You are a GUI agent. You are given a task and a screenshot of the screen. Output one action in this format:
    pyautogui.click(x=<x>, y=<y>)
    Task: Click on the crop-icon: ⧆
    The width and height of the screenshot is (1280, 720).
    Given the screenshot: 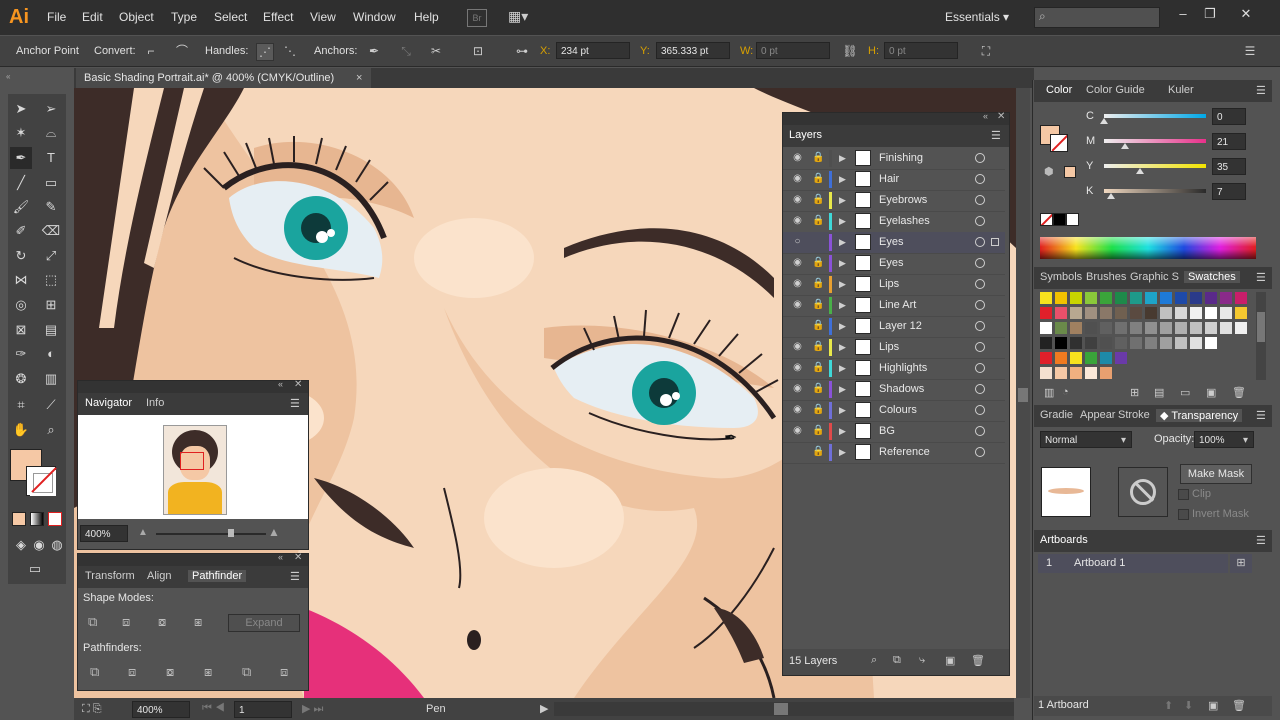 What is the action you would take?
    pyautogui.click(x=208, y=672)
    